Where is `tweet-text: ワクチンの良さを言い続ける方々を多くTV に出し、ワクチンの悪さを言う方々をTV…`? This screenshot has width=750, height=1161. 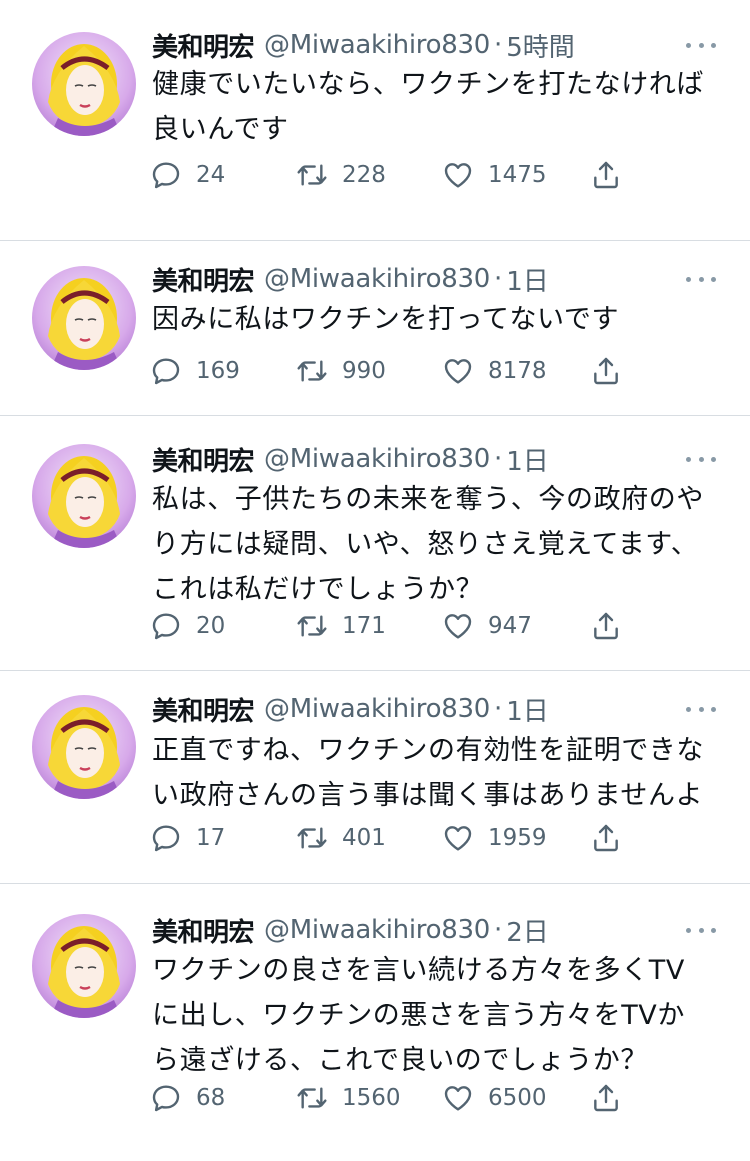 tweet-text: ワクチンの良さを言い続ける方々を多くTV に出し、ワクチンの悪さを言う方々をTV… is located at coordinates (418, 1015).